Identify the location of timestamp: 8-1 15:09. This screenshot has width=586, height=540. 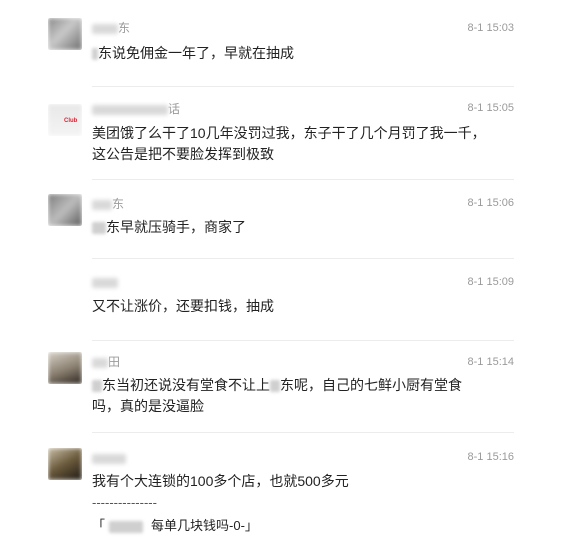
(490, 282).